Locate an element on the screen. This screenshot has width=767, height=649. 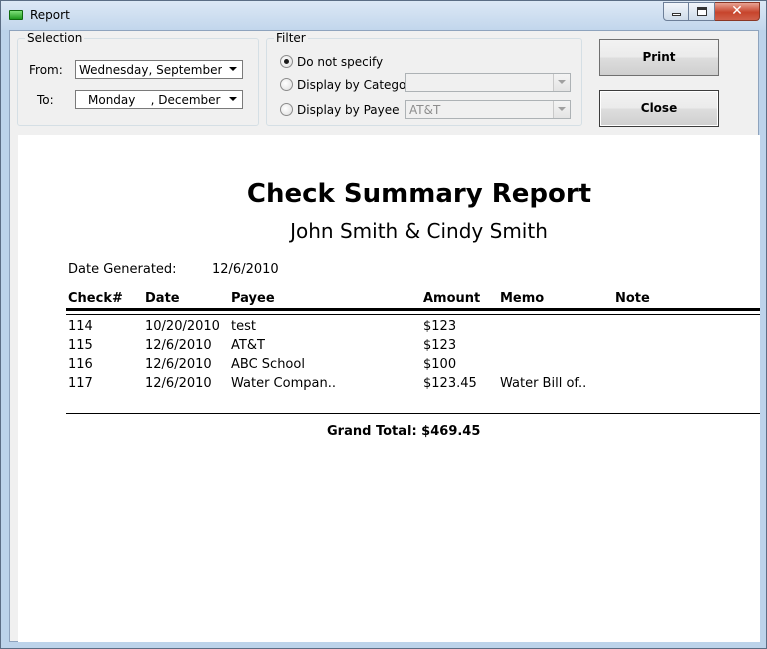
radio-label-do-not-specify: Do not specify is located at coordinates (340, 62).